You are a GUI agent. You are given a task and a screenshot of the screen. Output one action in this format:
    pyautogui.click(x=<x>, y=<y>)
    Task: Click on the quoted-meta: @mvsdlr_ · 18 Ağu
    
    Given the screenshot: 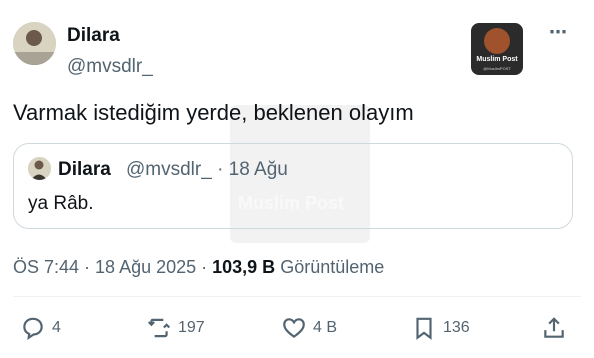 What is the action you would take?
    pyautogui.click(x=207, y=169)
    